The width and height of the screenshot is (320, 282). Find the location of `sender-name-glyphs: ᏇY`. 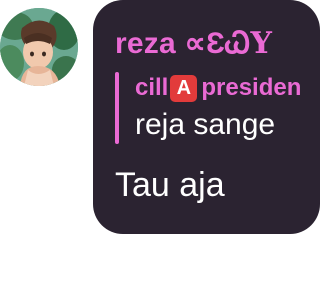

sender-name-glyphs: ᏇY is located at coordinates (249, 43).